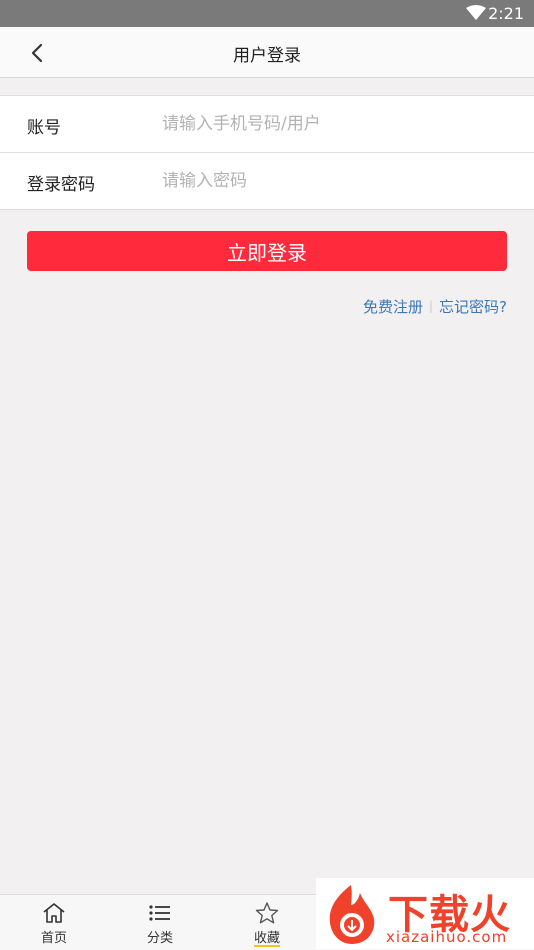 Image resolution: width=534 pixels, height=950 pixels. I want to click on tab-category: 分类, so click(160, 922).